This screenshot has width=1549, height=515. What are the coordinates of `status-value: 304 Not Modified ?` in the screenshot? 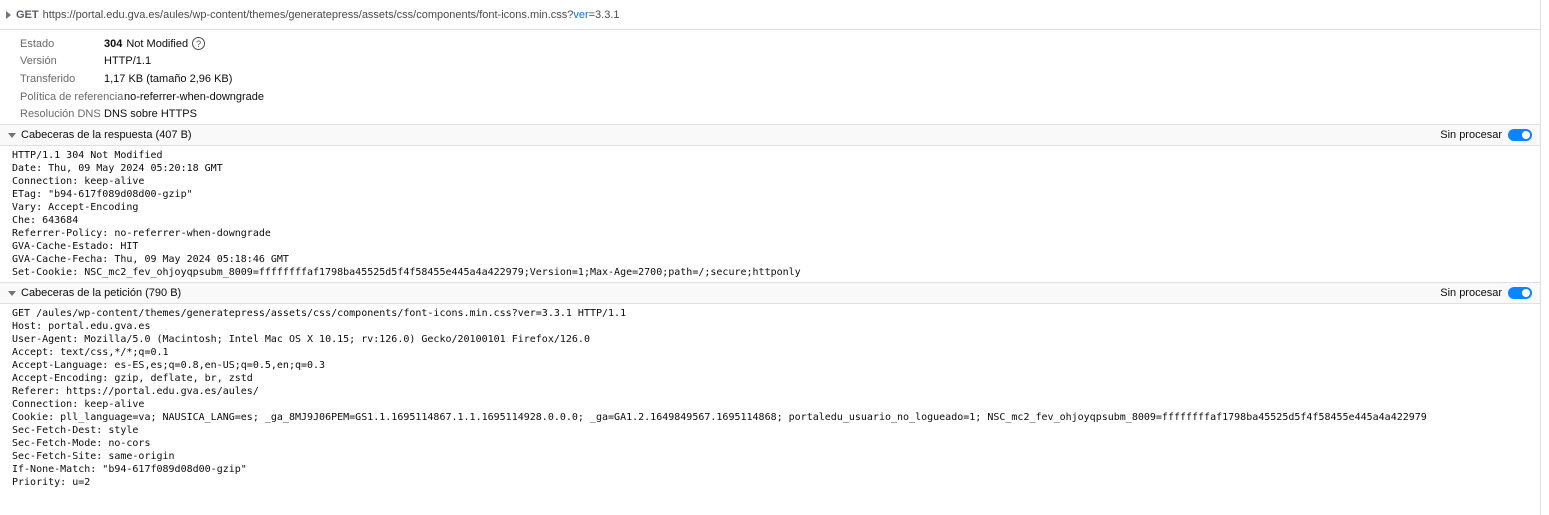 It's located at (155, 44).